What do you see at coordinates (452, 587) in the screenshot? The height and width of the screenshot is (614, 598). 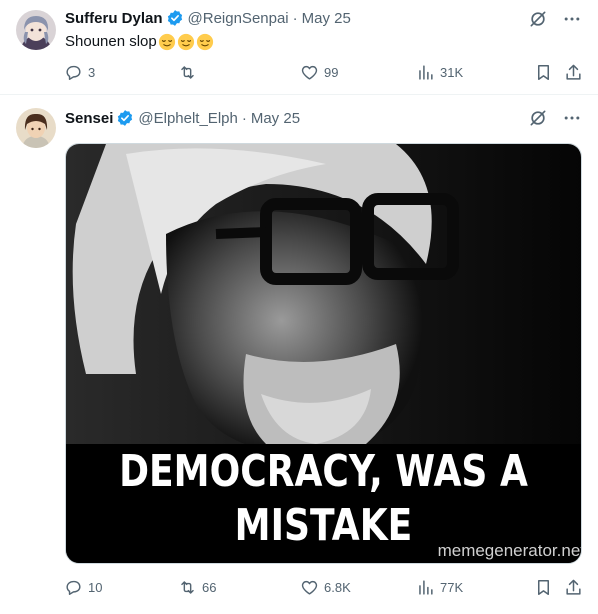 I see `view-count: 77K` at bounding box center [452, 587].